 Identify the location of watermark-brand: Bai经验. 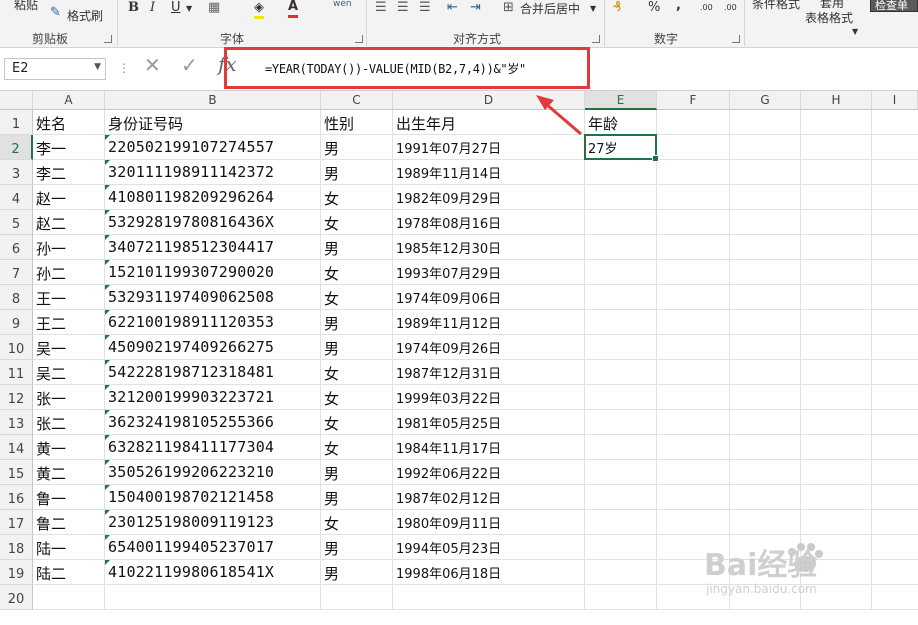
(761, 565).